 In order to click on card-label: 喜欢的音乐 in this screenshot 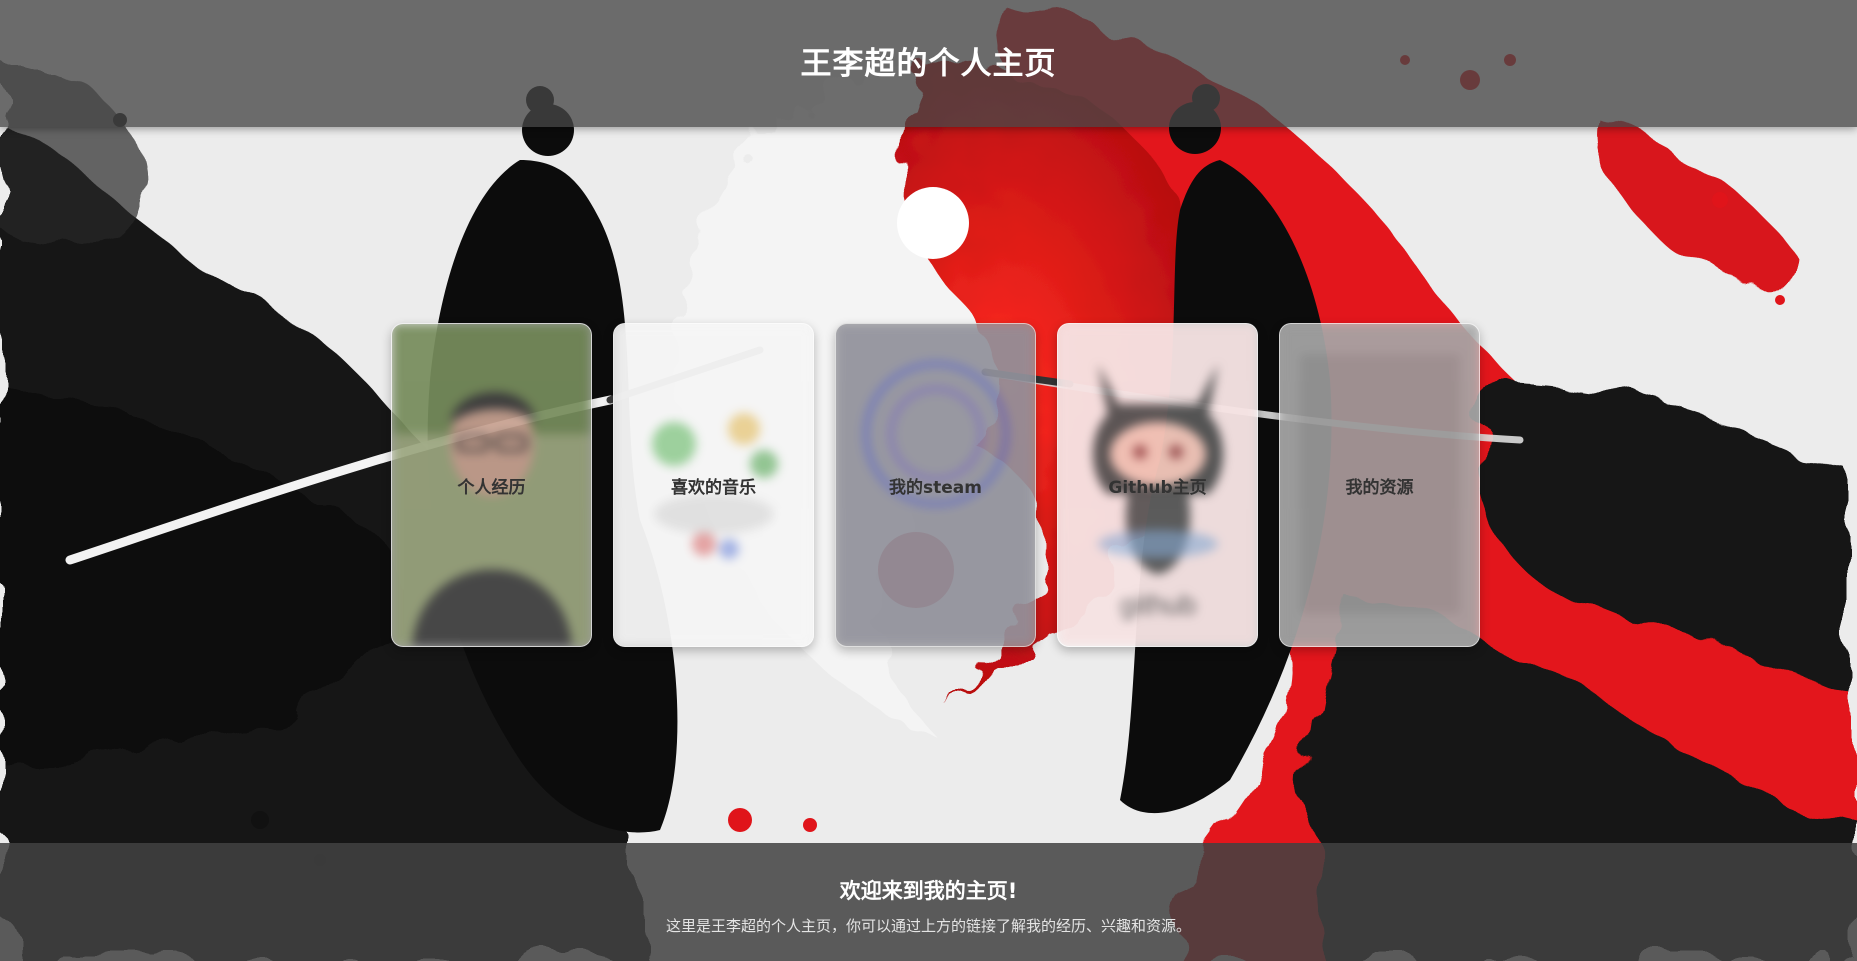, I will do `click(713, 487)`.